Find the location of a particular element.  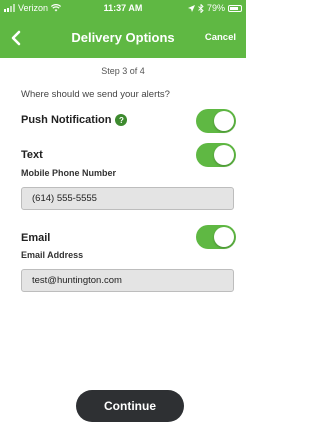

battery-icon is located at coordinates (235, 8).